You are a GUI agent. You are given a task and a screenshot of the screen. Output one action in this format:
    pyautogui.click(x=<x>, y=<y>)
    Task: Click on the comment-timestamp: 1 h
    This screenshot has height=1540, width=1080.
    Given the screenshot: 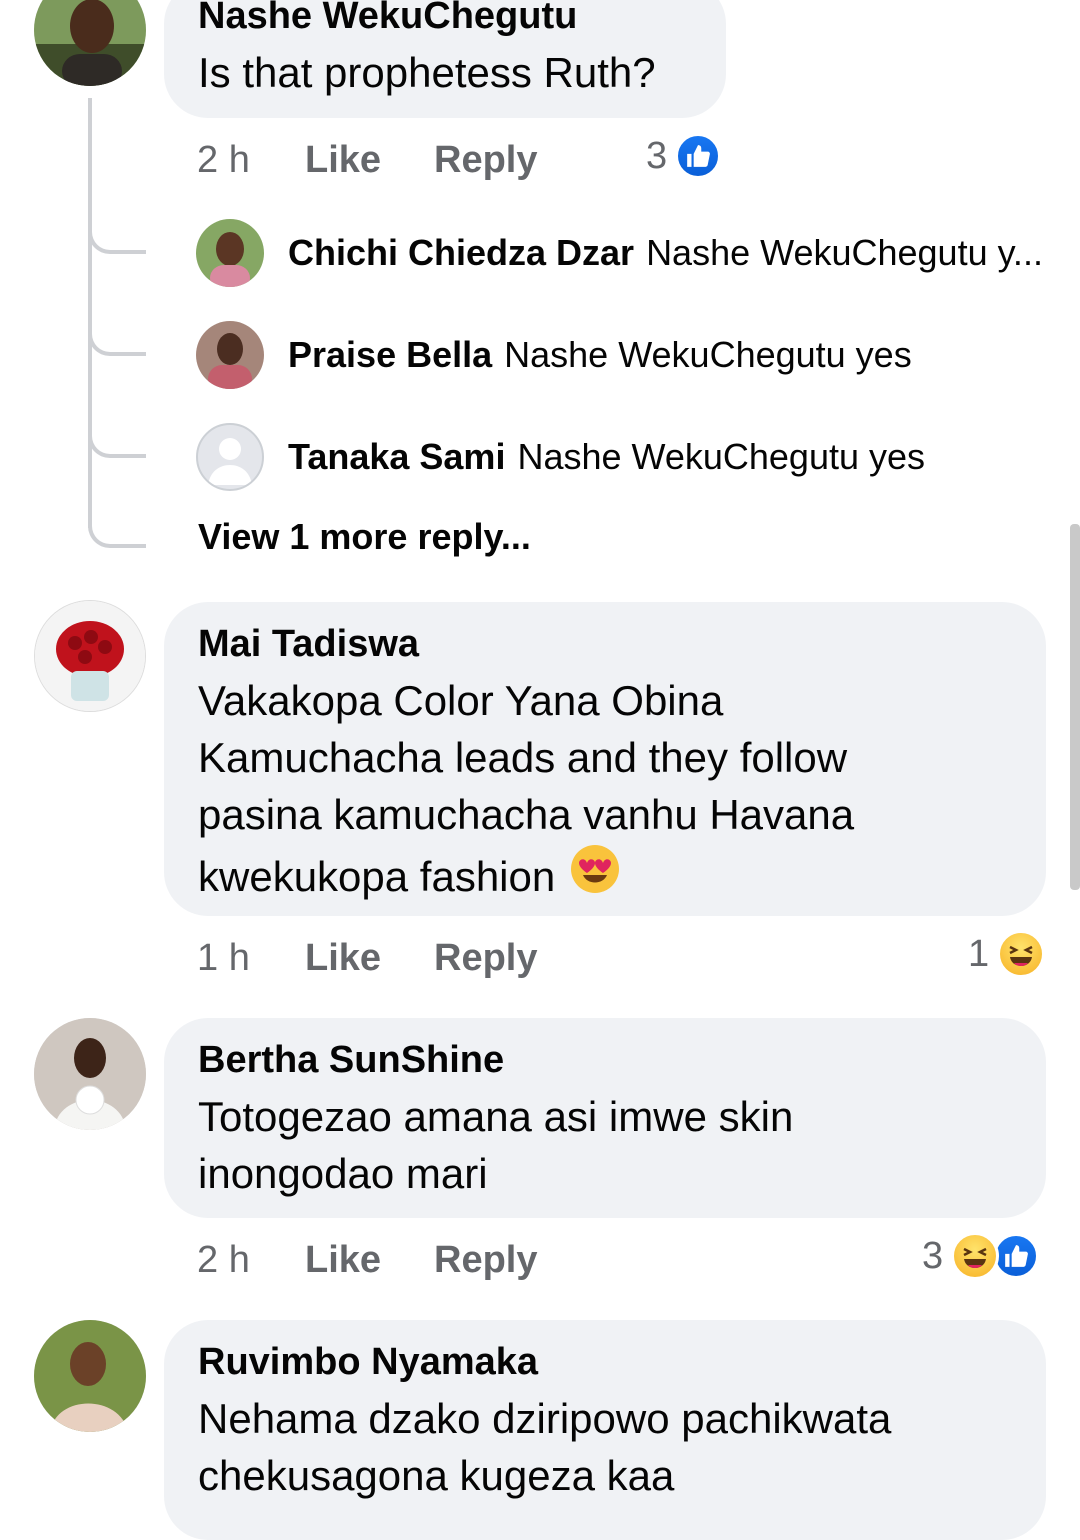 What is the action you would take?
    pyautogui.click(x=251, y=958)
    